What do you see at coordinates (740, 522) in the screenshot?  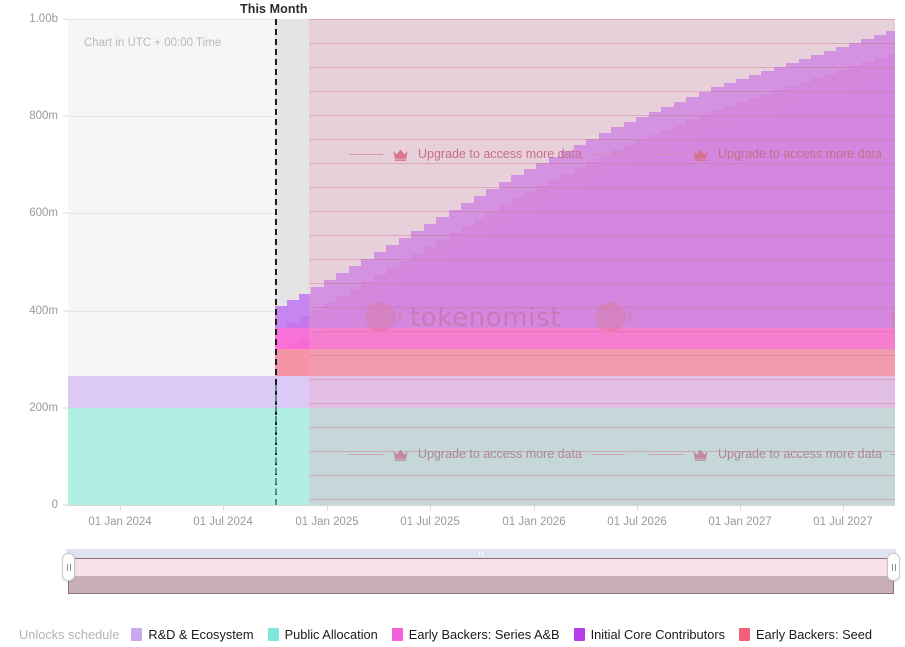 I see `x-tick-label: 01 Jan 2027` at bounding box center [740, 522].